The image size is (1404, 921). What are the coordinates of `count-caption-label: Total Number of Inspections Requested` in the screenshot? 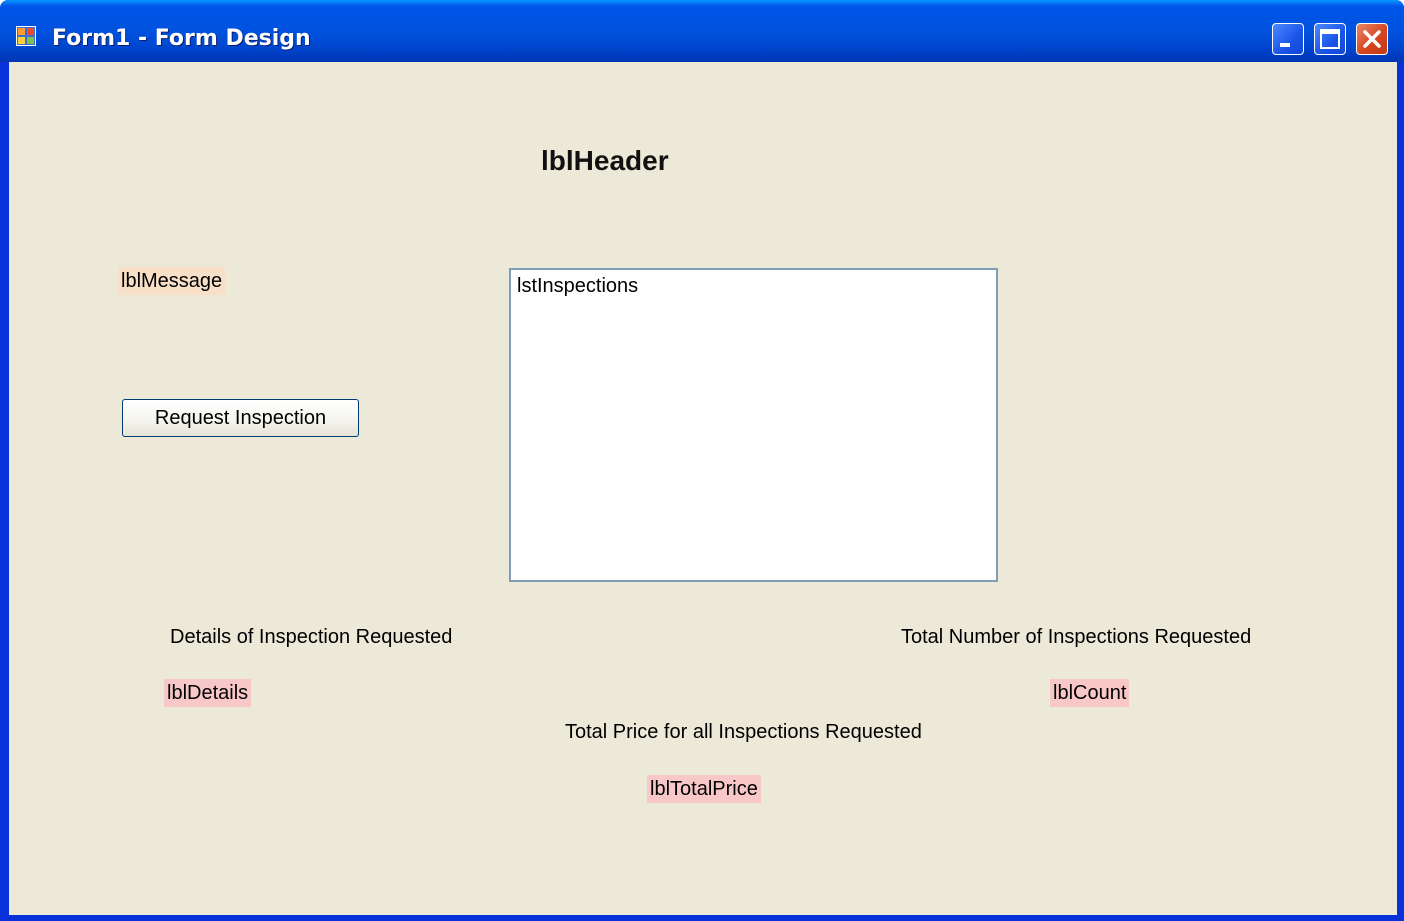 It's located at (1076, 637).